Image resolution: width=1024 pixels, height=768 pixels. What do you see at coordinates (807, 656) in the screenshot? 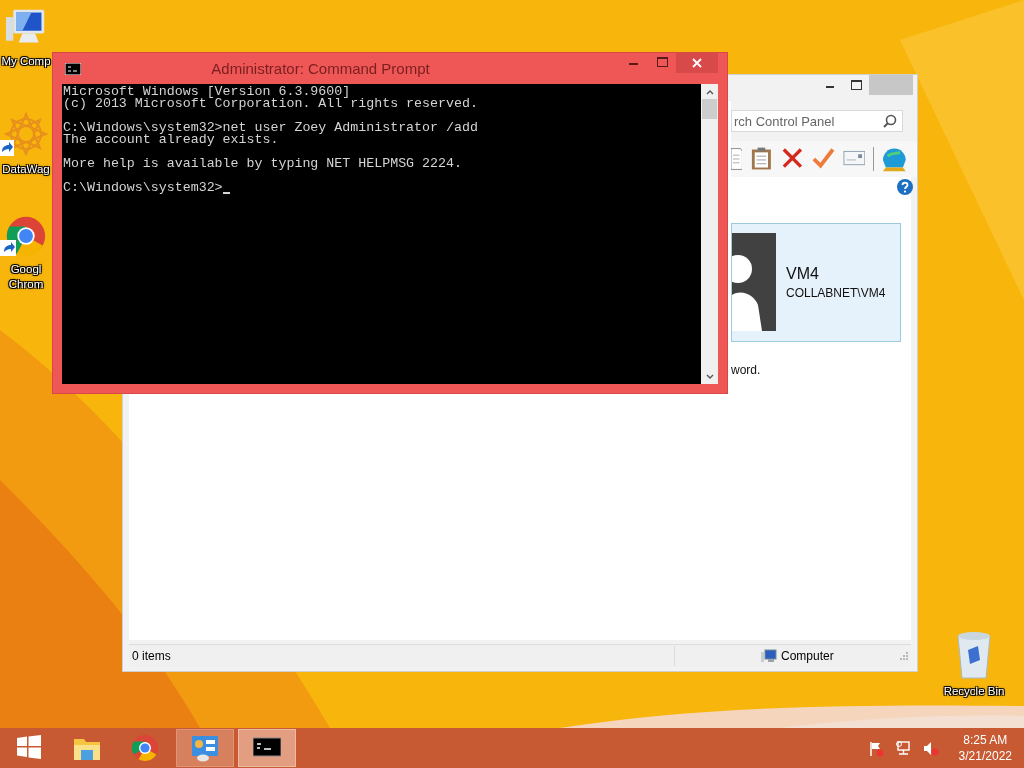
I see `location-label: Computer` at bounding box center [807, 656].